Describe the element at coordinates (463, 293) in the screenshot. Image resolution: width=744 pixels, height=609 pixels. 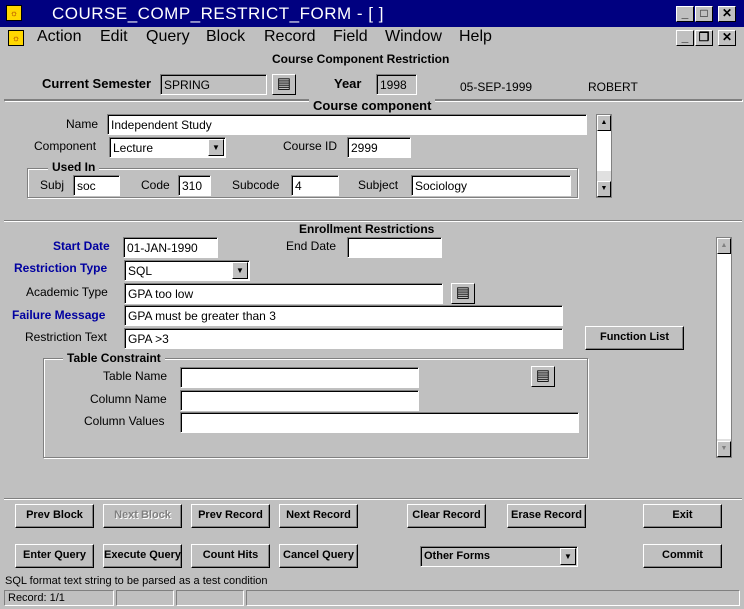
I see `academic-type-lov-icon: ▤` at that location.